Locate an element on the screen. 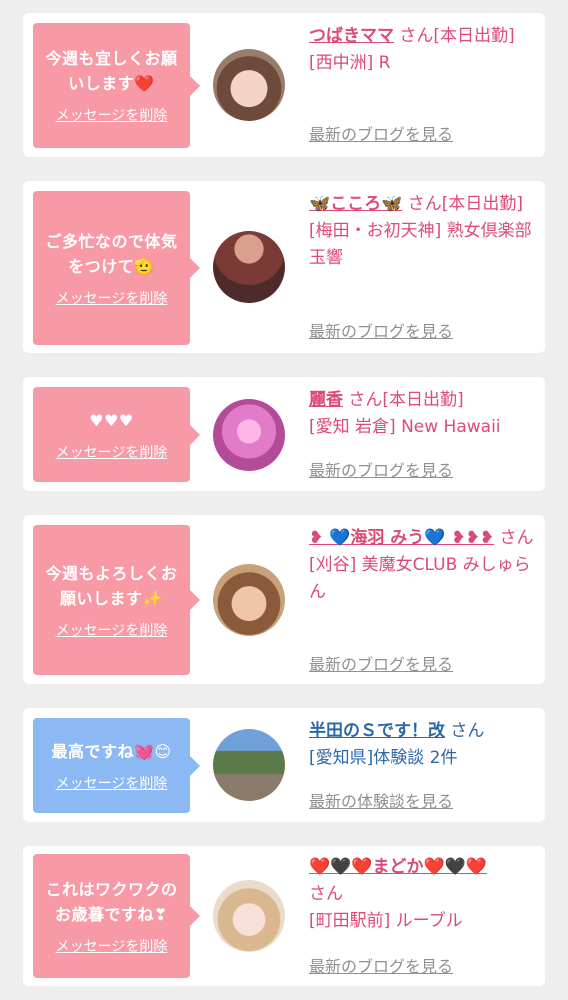 The image size is (568, 1000). profile-name-link: つばきママ is located at coordinates (351, 36).